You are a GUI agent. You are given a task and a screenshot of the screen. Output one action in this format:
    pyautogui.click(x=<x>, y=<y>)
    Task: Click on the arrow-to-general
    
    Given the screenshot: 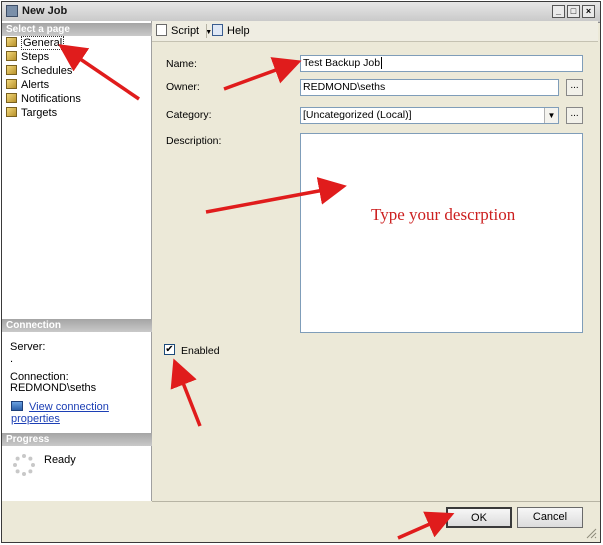 What is the action you would take?
    pyautogui.click(x=99, y=72)
    